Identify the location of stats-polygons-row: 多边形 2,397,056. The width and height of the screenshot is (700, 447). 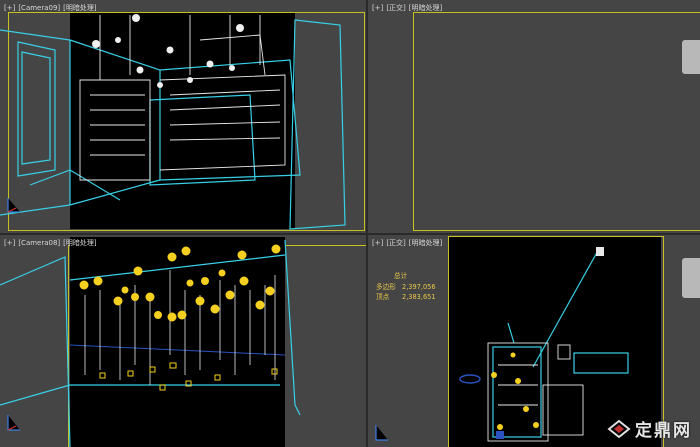
(406, 287).